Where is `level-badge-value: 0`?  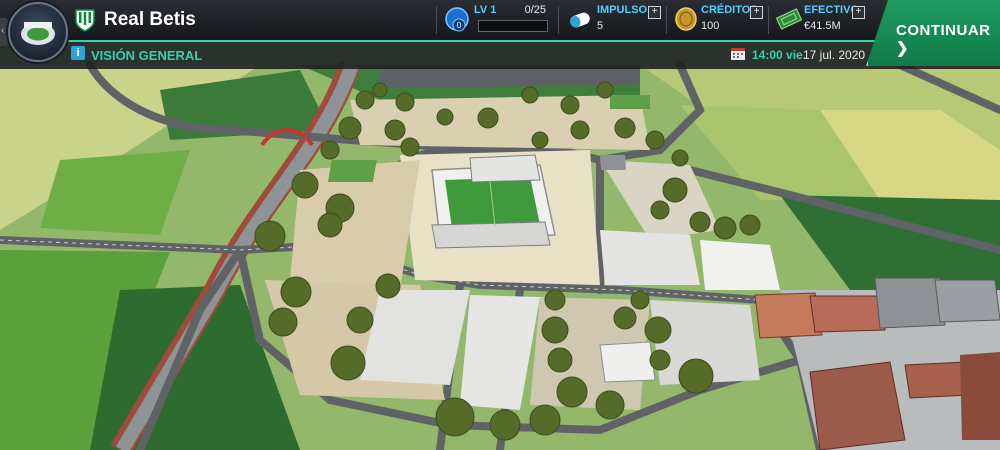
level-badge-value: 0 is located at coordinates (459, 25).